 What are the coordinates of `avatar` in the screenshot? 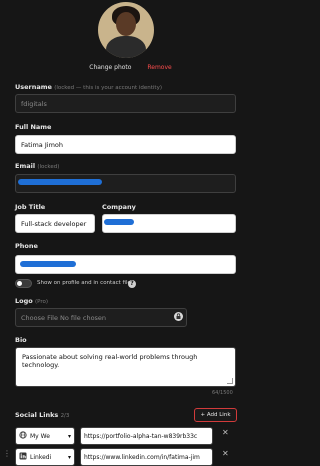 It's located at (126, 30).